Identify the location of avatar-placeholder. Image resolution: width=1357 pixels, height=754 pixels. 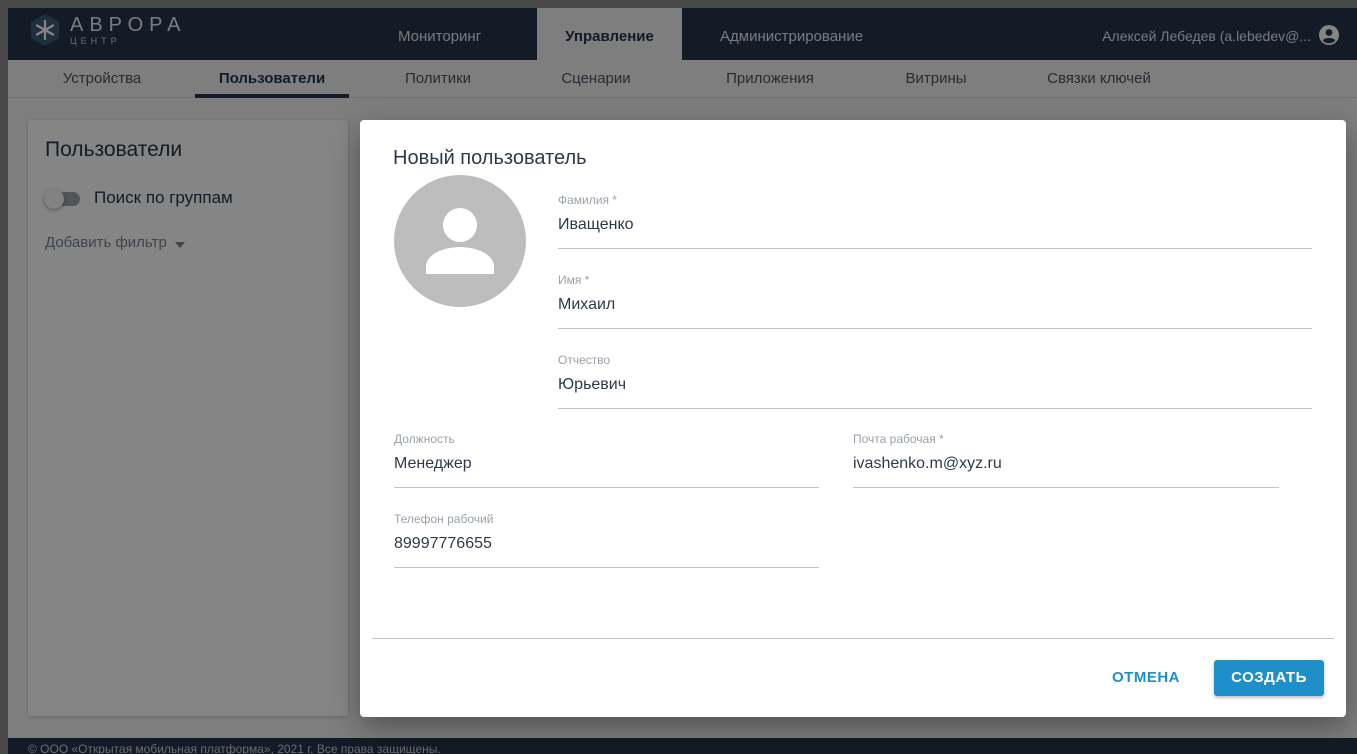
(460, 241).